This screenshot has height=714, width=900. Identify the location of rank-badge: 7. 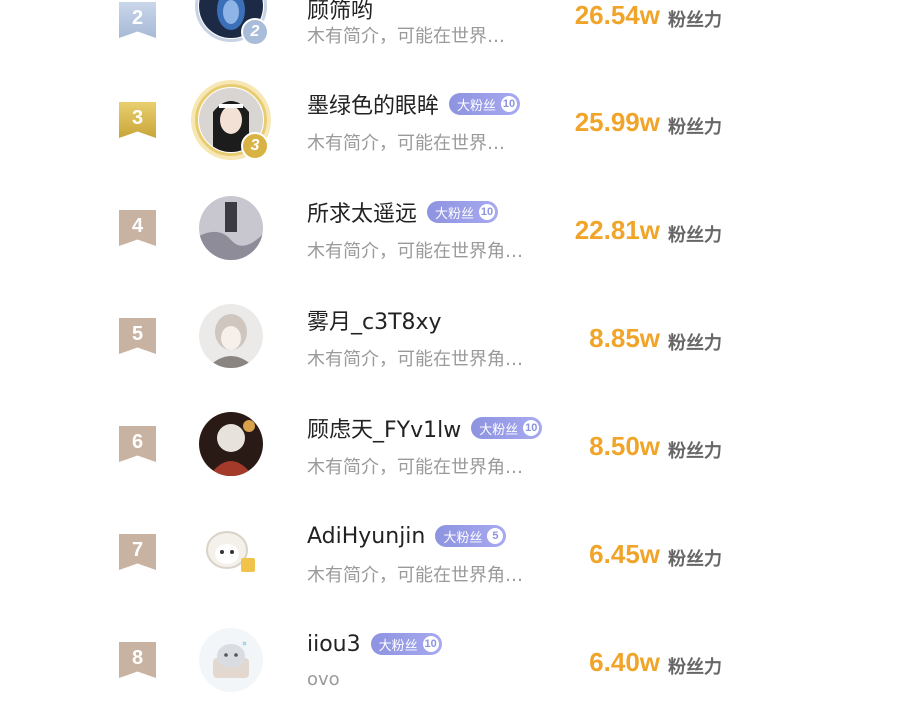
(137, 552).